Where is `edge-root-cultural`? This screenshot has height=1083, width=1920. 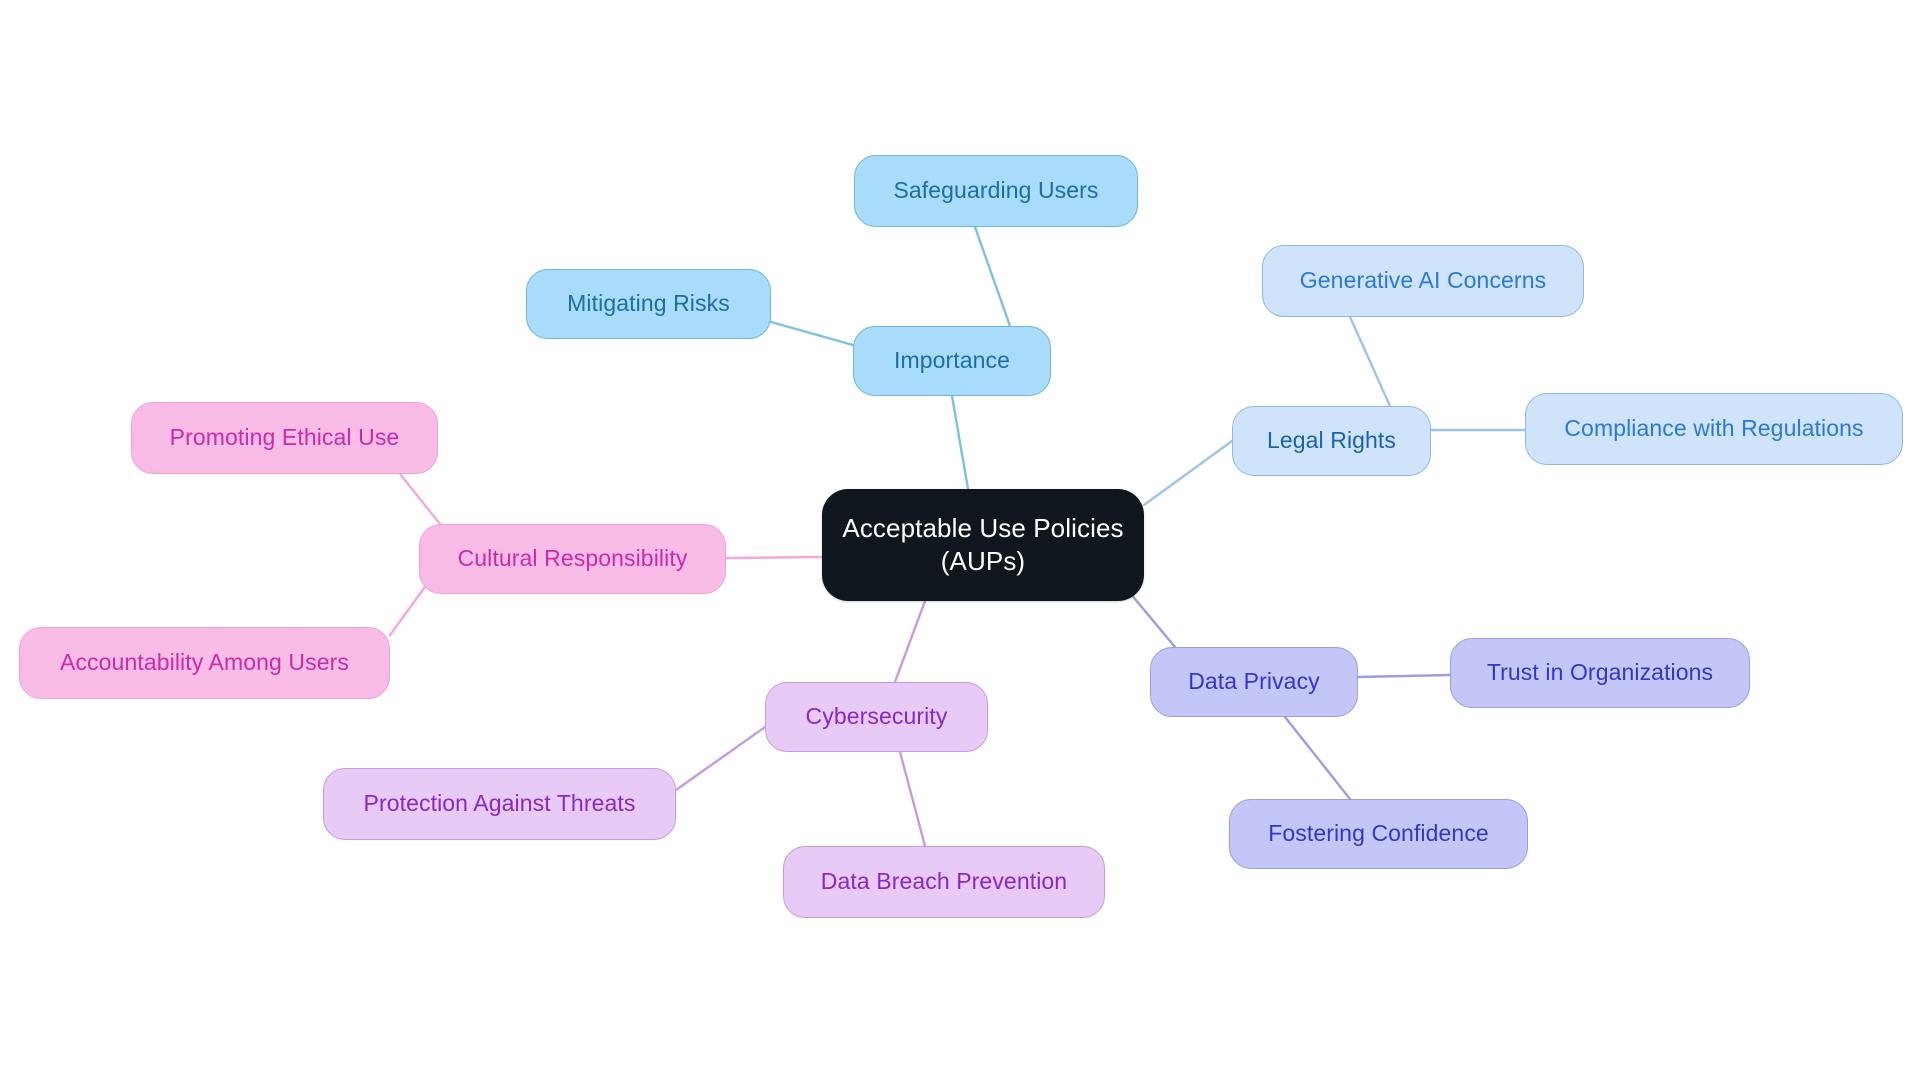 edge-root-cultural is located at coordinates (774, 557).